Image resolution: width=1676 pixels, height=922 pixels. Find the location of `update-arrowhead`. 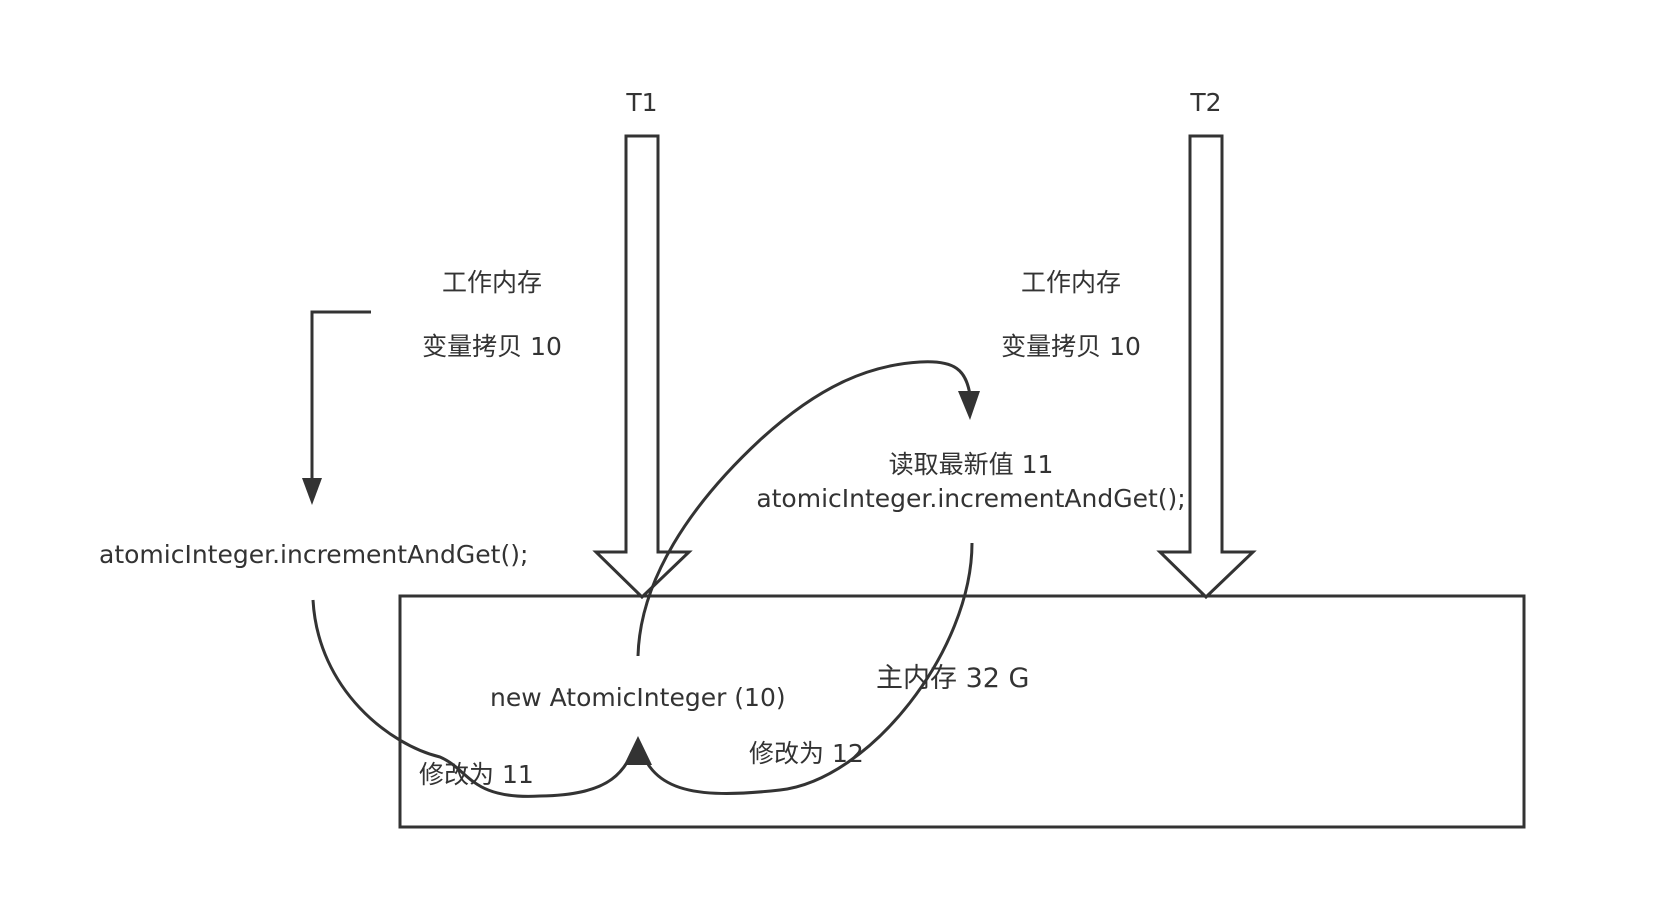

update-arrowhead is located at coordinates (638, 750).